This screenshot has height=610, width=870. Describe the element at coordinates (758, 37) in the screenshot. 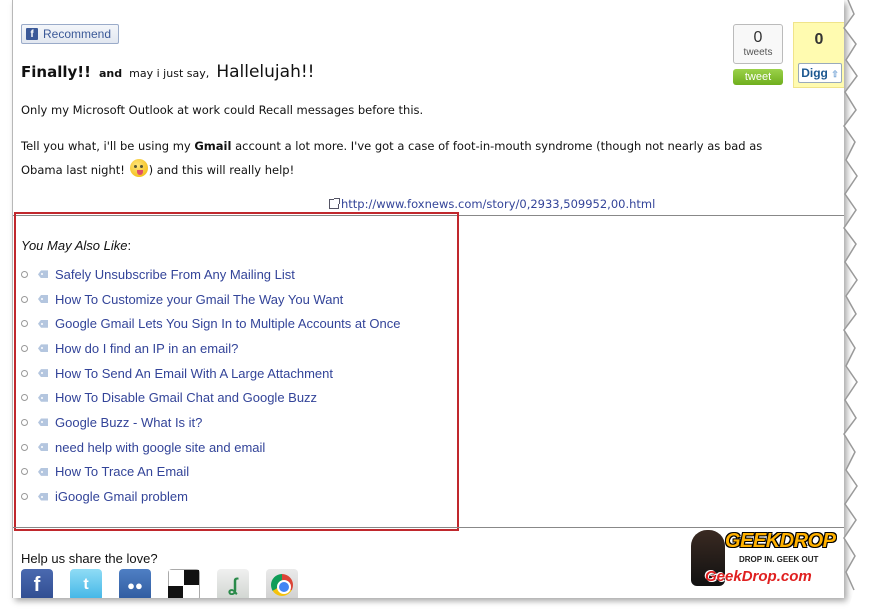

I see `tweet-count: 0` at that location.